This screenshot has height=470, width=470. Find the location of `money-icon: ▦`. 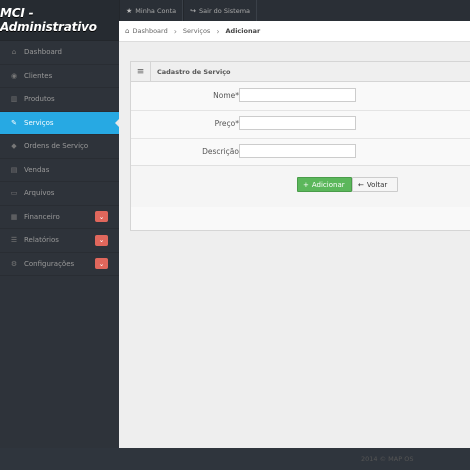

money-icon: ▦ is located at coordinates (14, 216).